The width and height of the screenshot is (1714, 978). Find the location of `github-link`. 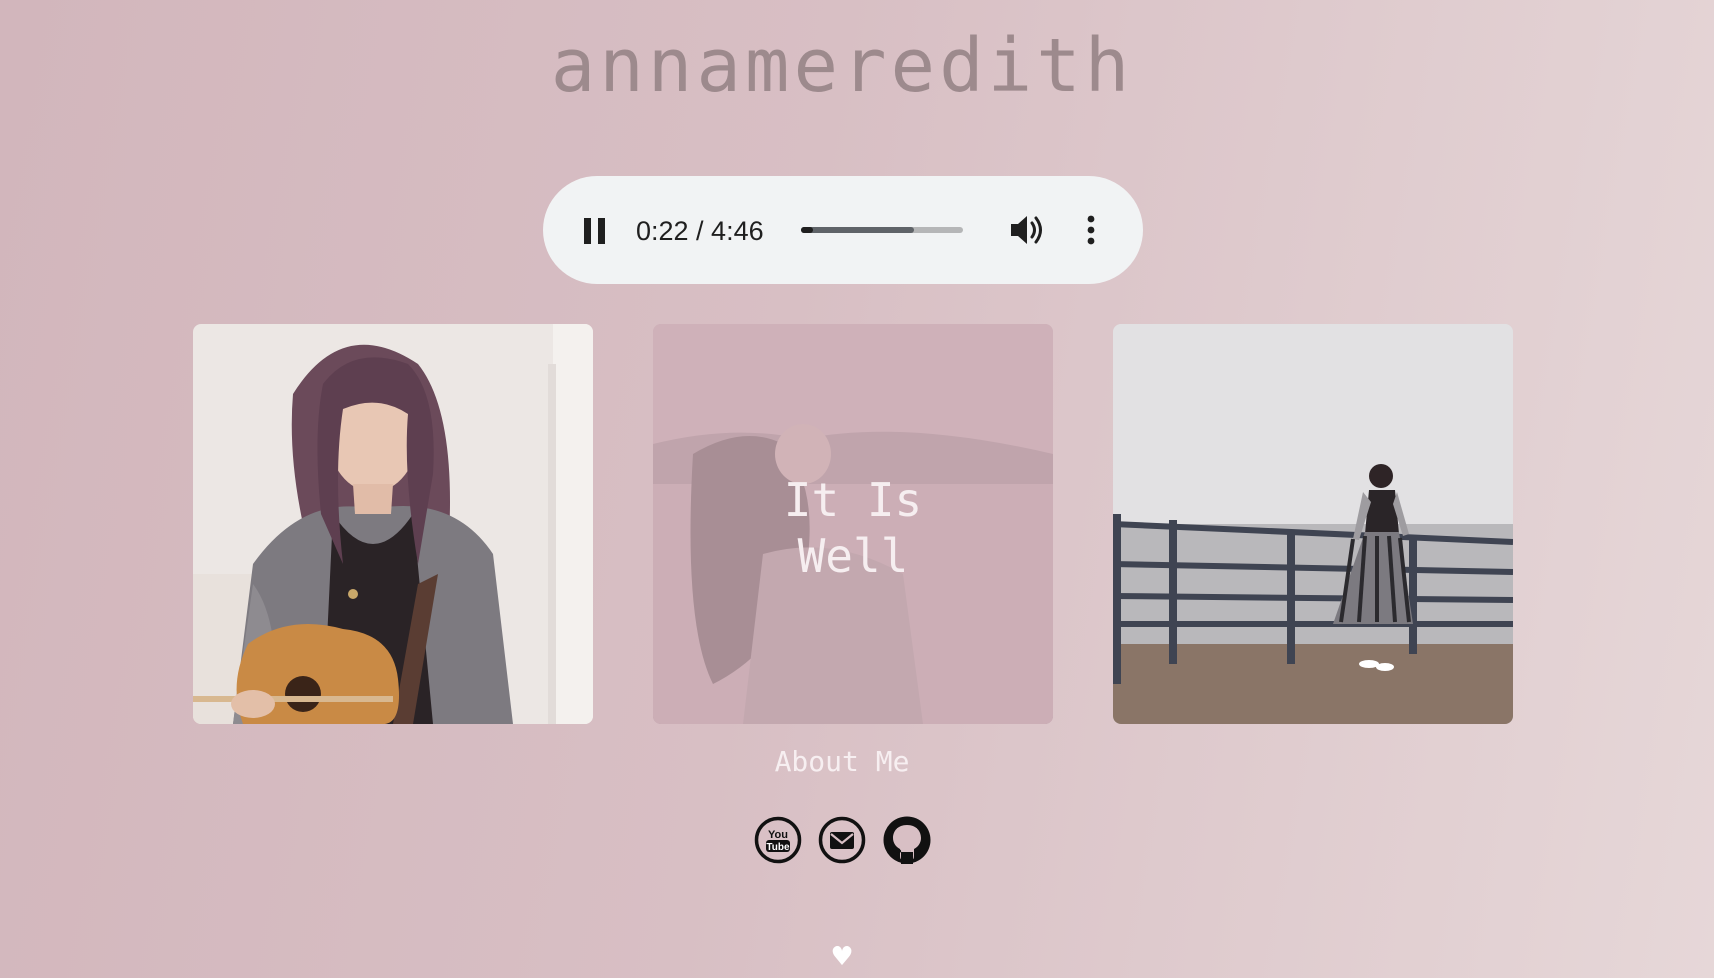

github-link is located at coordinates (907, 840).